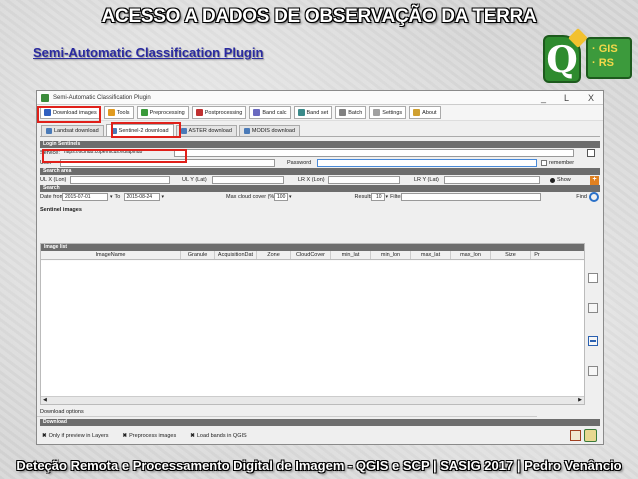 The image size is (638, 479). I want to click on remove-row-icon, so click(593, 341).